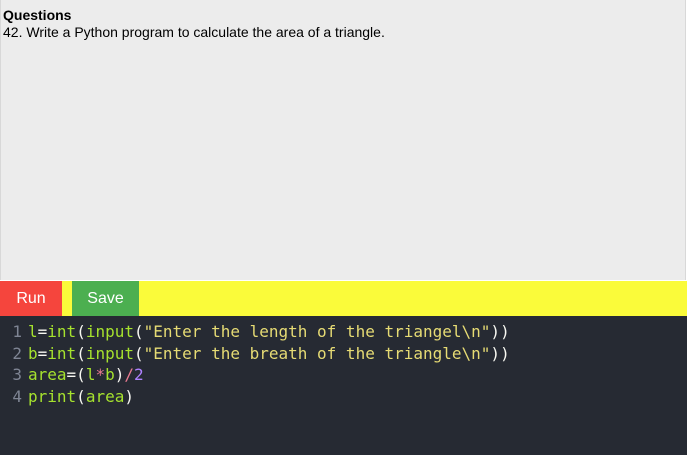 The image size is (687, 455). Describe the element at coordinates (31, 298) in the screenshot. I see `run-button: Run` at that location.